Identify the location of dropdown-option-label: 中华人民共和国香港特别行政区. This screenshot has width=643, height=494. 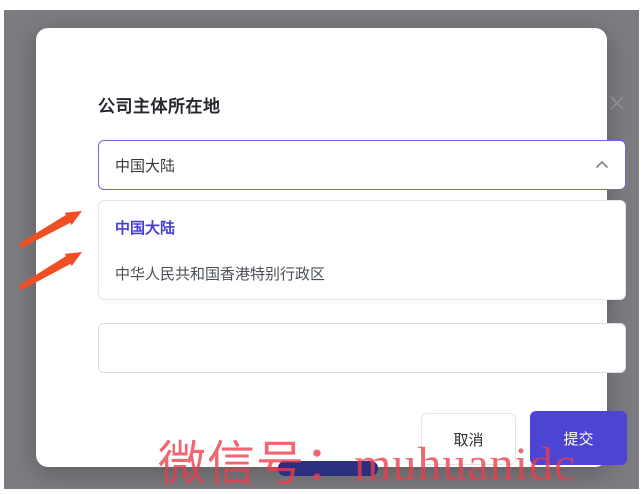
(220, 274).